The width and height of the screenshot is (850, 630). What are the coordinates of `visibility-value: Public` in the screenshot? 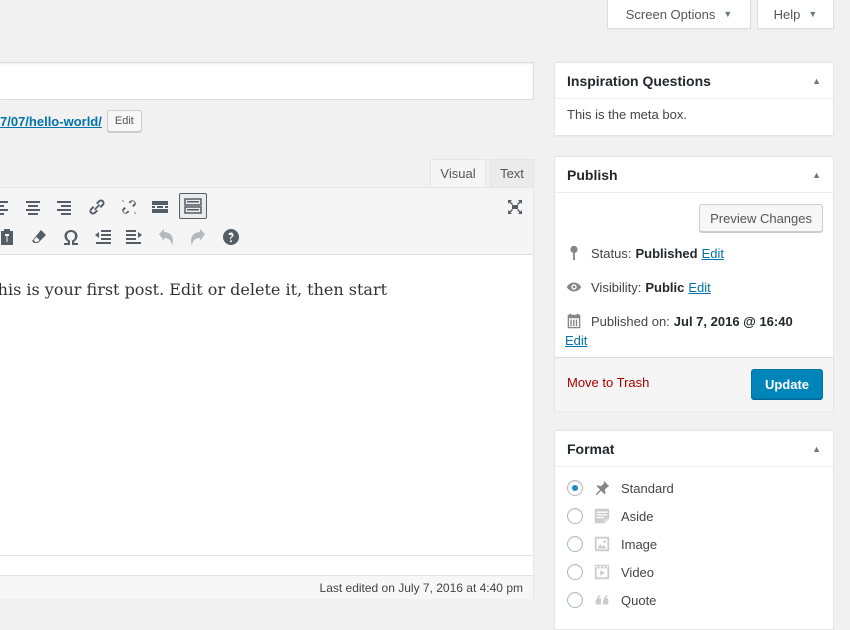 It's located at (665, 287).